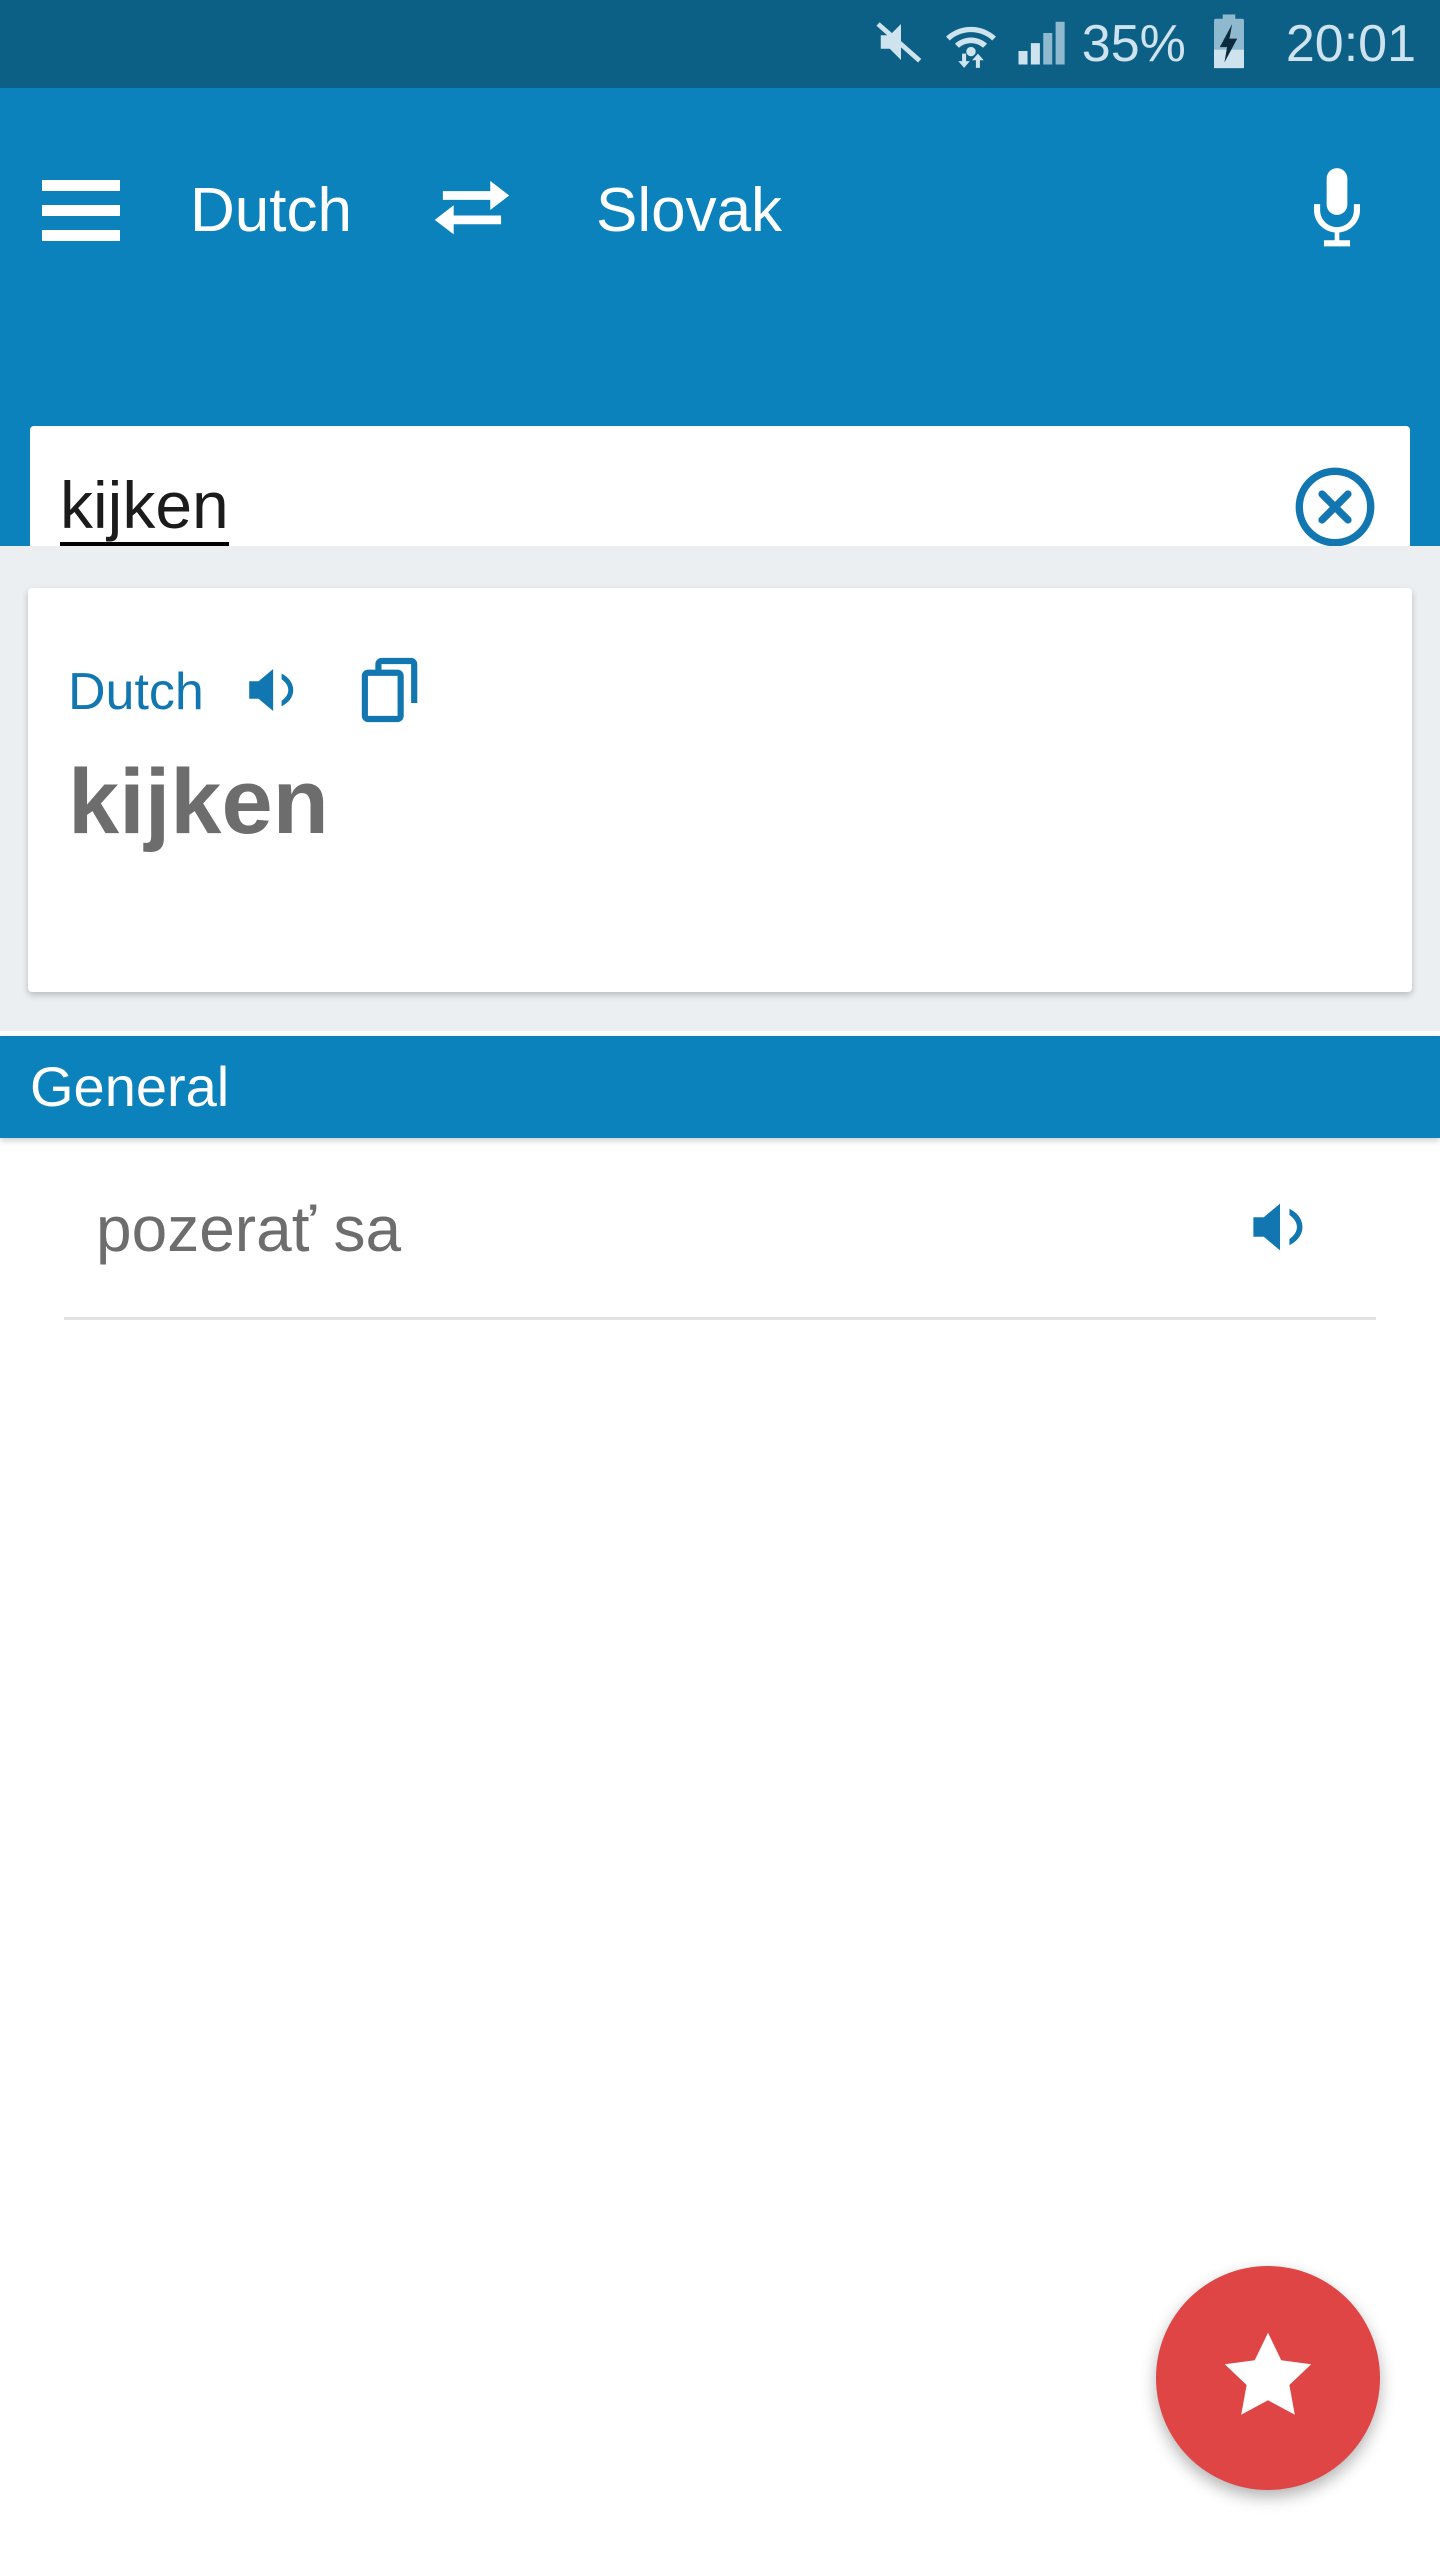 The height and width of the screenshot is (2560, 1440). What do you see at coordinates (102, 210) in the screenshot?
I see `hamburger-menu-icon` at bounding box center [102, 210].